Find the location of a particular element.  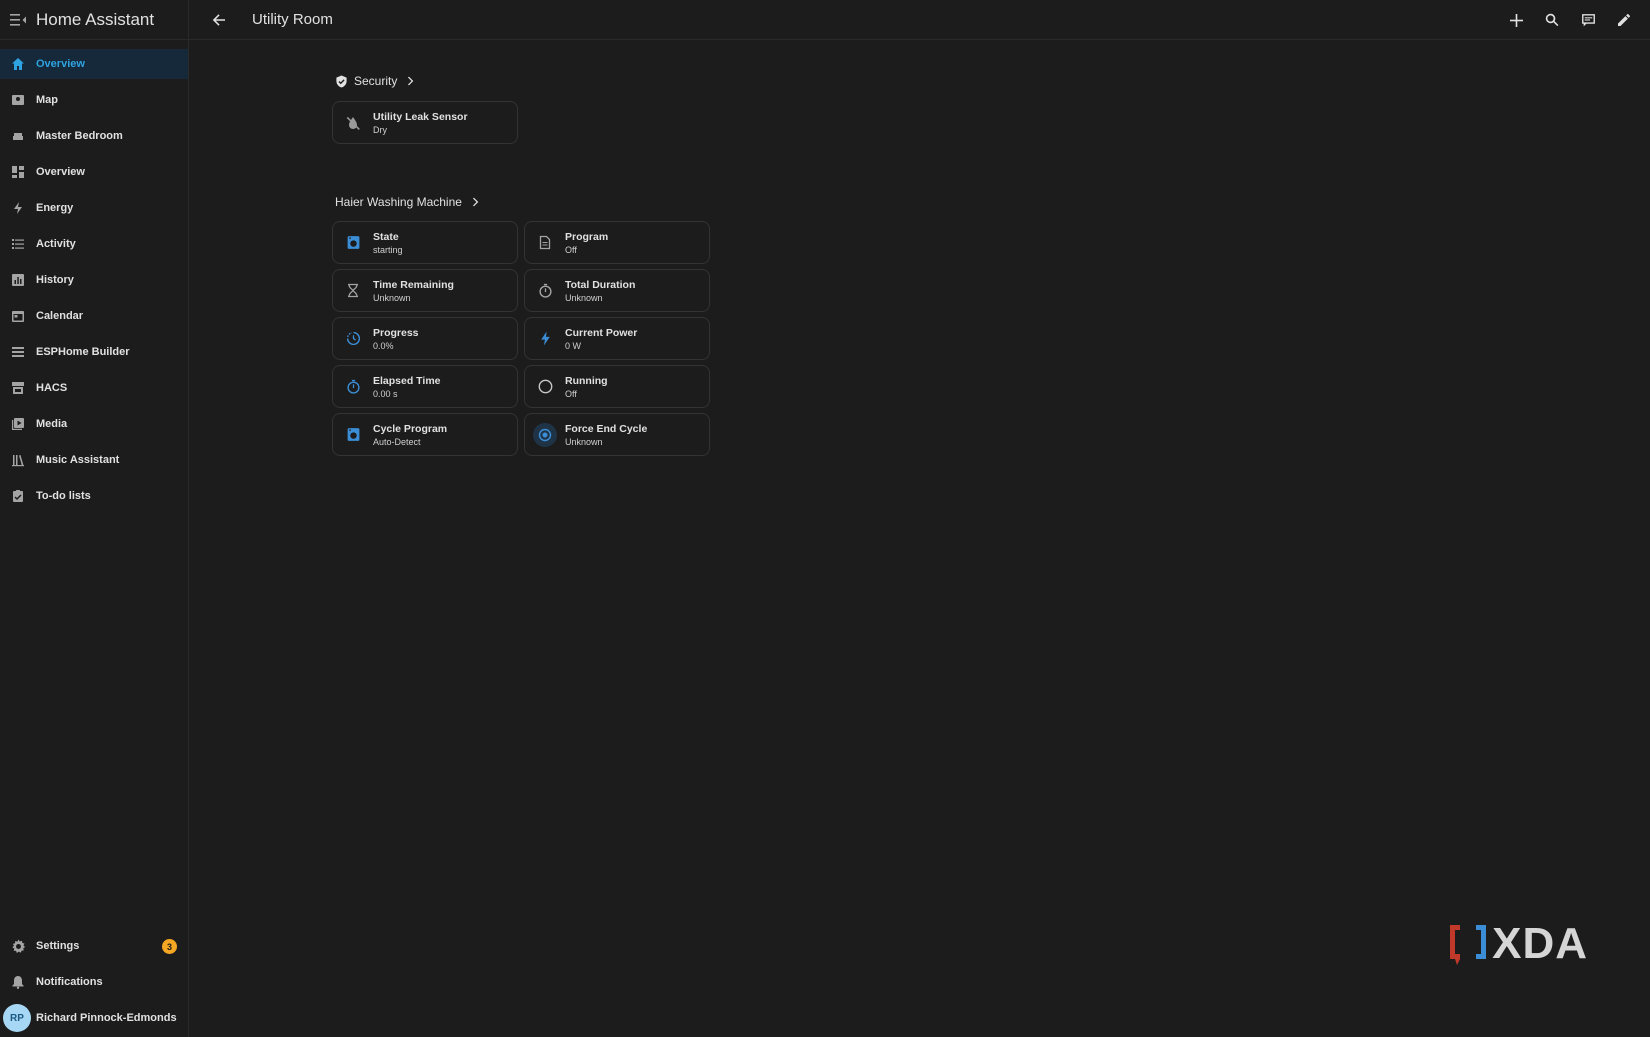

sidebar-item-music-assistant: Music Assistant is located at coordinates (94, 460).